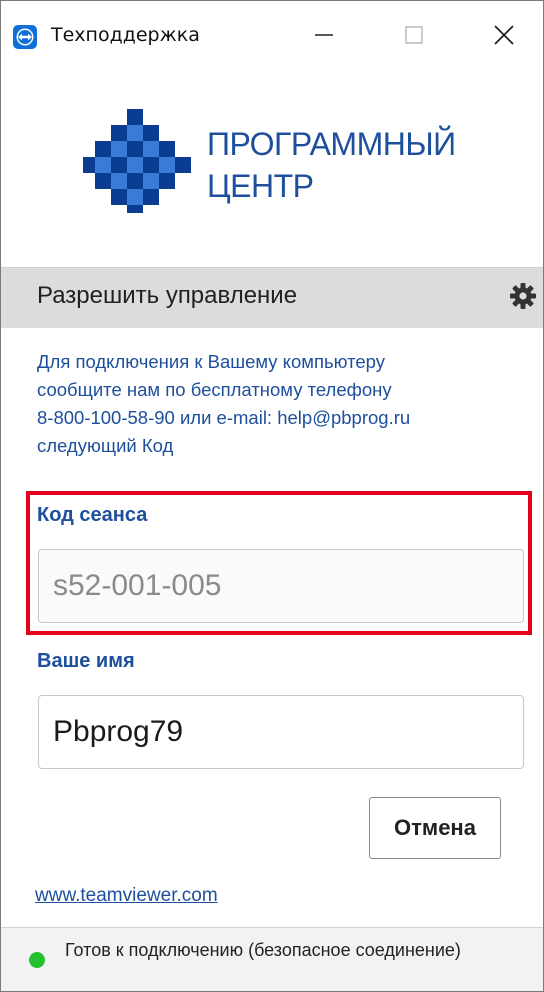 This screenshot has height=992, width=544. What do you see at coordinates (281, 732) in the screenshot?
I see `user-name-field: Pbprog79` at bounding box center [281, 732].